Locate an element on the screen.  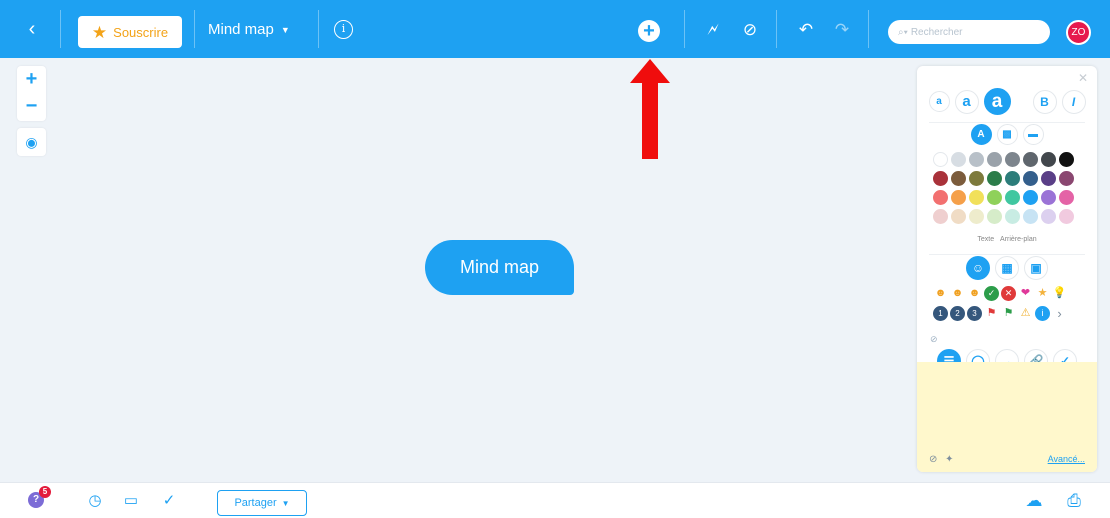
avatar: ZO is located at coordinates (1078, 32).